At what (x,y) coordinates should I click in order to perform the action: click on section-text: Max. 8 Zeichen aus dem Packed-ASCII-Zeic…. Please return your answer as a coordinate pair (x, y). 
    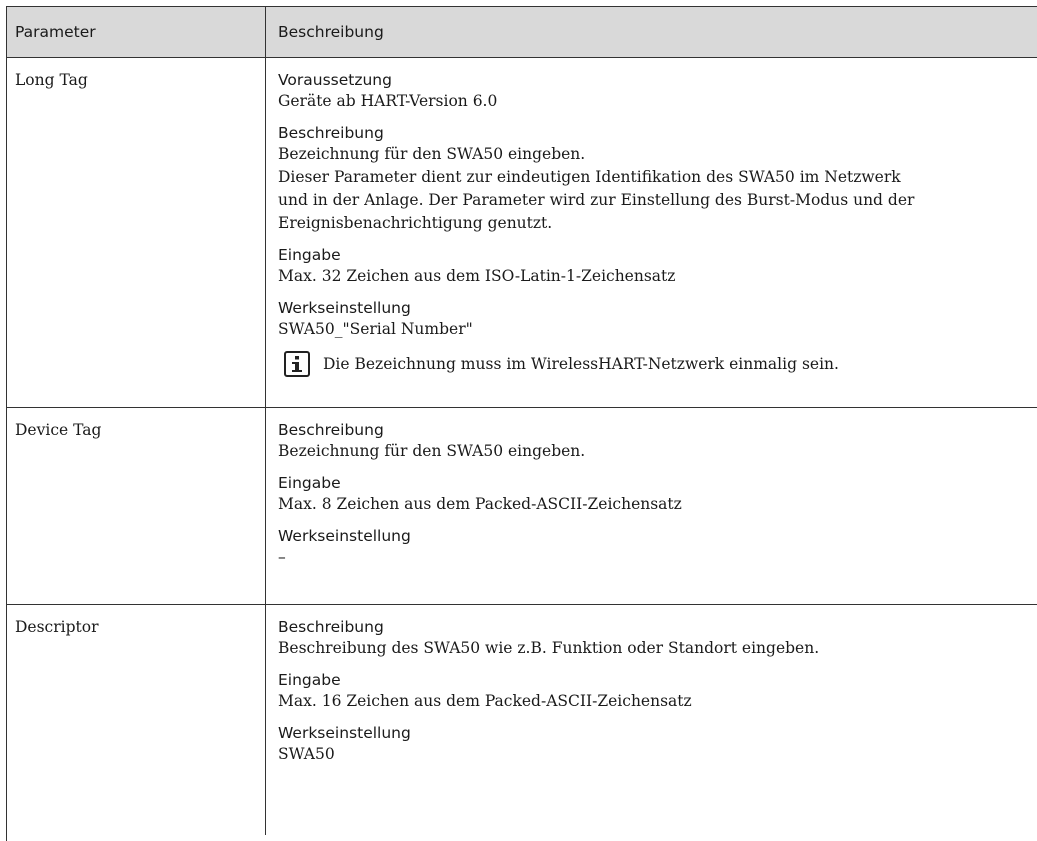
    Looking at the image, I should click on (480, 504).